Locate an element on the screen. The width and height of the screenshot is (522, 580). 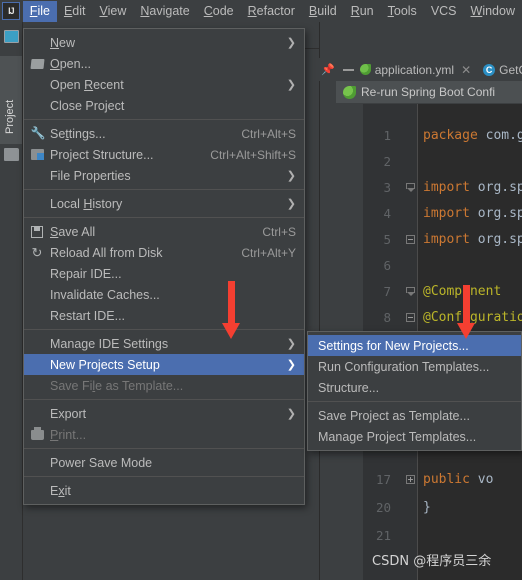
java-class-icon: C is located at coordinates (489, 69).